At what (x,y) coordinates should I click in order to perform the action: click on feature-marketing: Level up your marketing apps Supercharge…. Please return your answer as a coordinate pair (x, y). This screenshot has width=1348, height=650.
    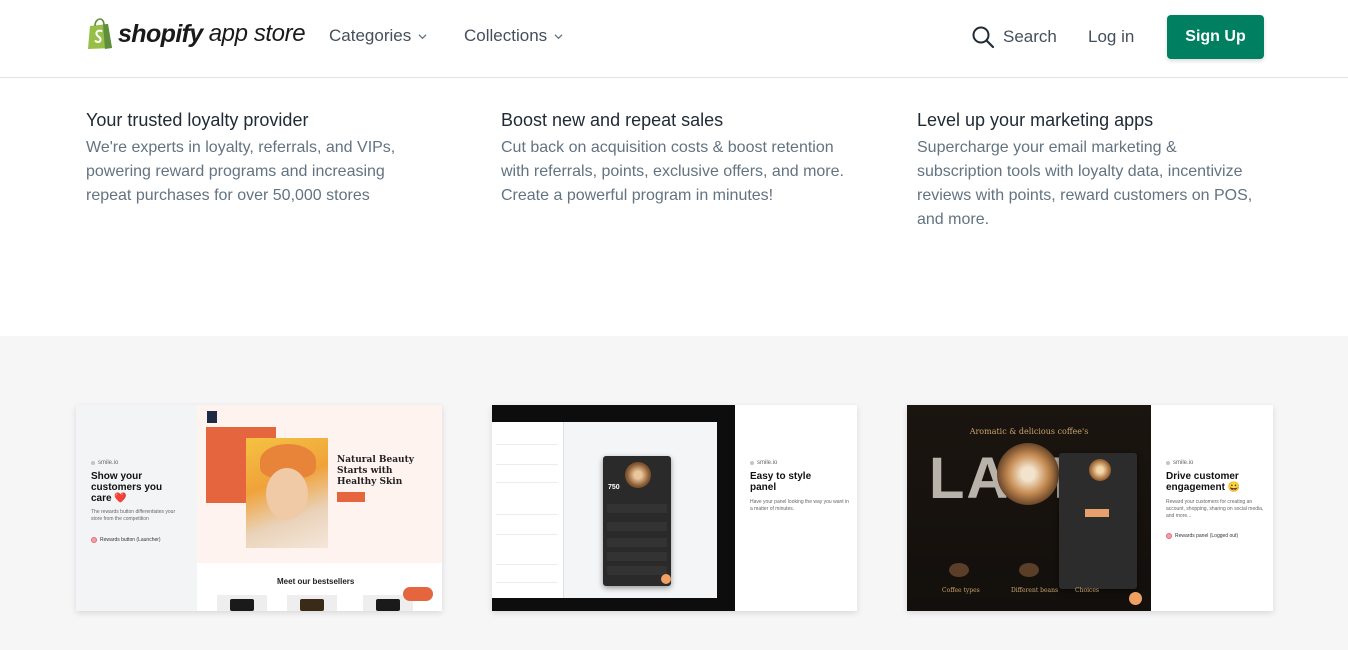
    Looking at the image, I should click on (1089, 170).